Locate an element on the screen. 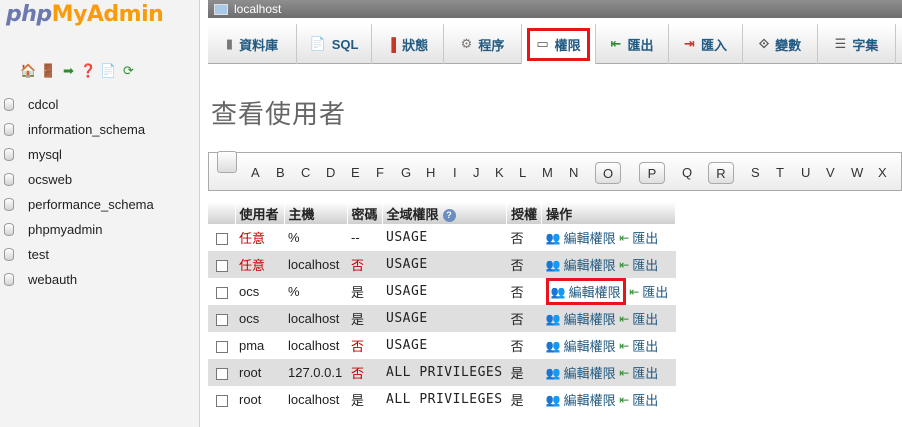 The width and height of the screenshot is (902, 427). filter-slider-handle is located at coordinates (227, 162).